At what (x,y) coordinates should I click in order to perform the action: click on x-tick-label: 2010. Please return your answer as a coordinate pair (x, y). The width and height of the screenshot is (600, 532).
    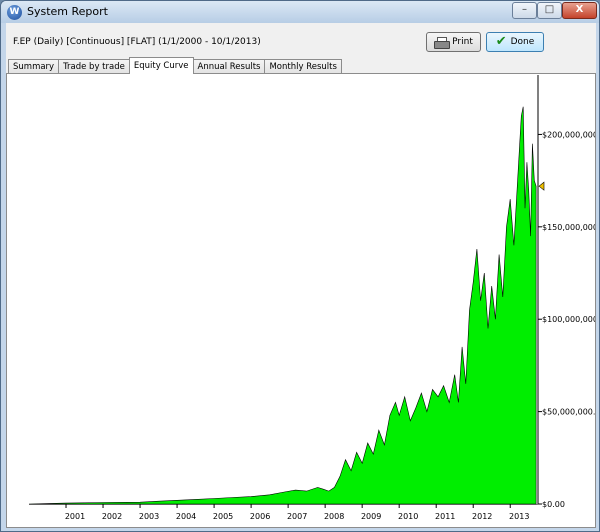
    Looking at the image, I should click on (408, 516).